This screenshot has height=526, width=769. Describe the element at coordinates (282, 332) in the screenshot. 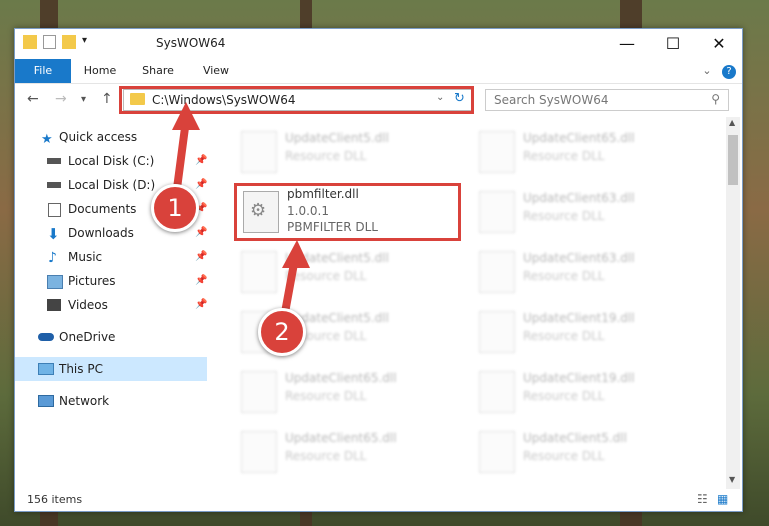

I see `callout-2: 2` at that location.